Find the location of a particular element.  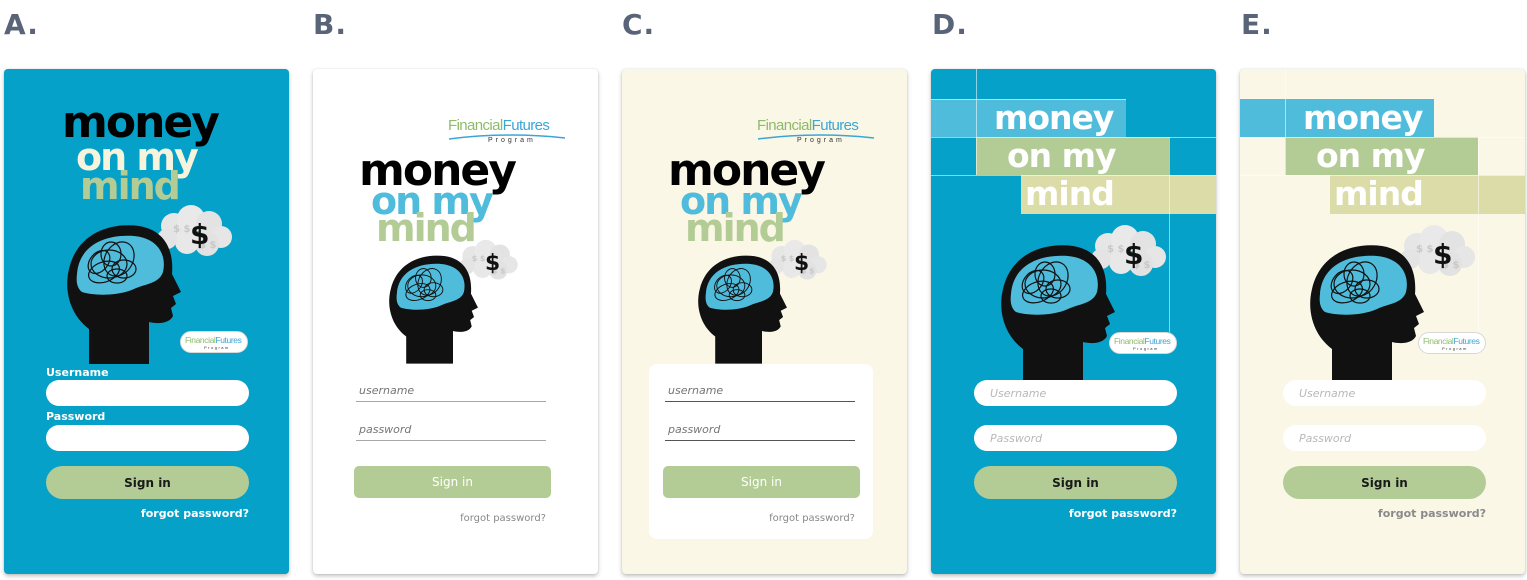

variant-label-b: B. is located at coordinates (330, 24).